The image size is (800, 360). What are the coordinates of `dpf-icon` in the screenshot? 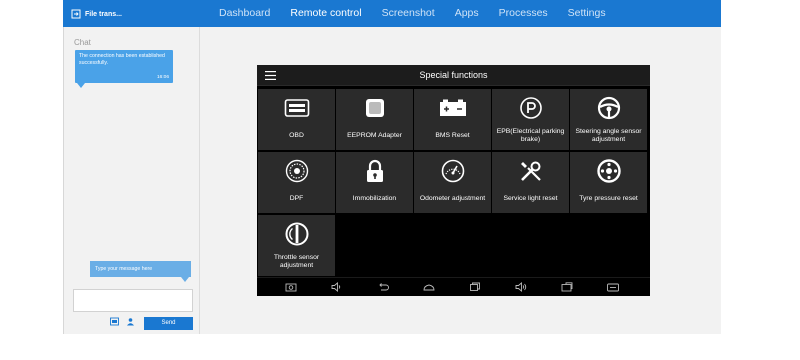 It's located at (296, 171).